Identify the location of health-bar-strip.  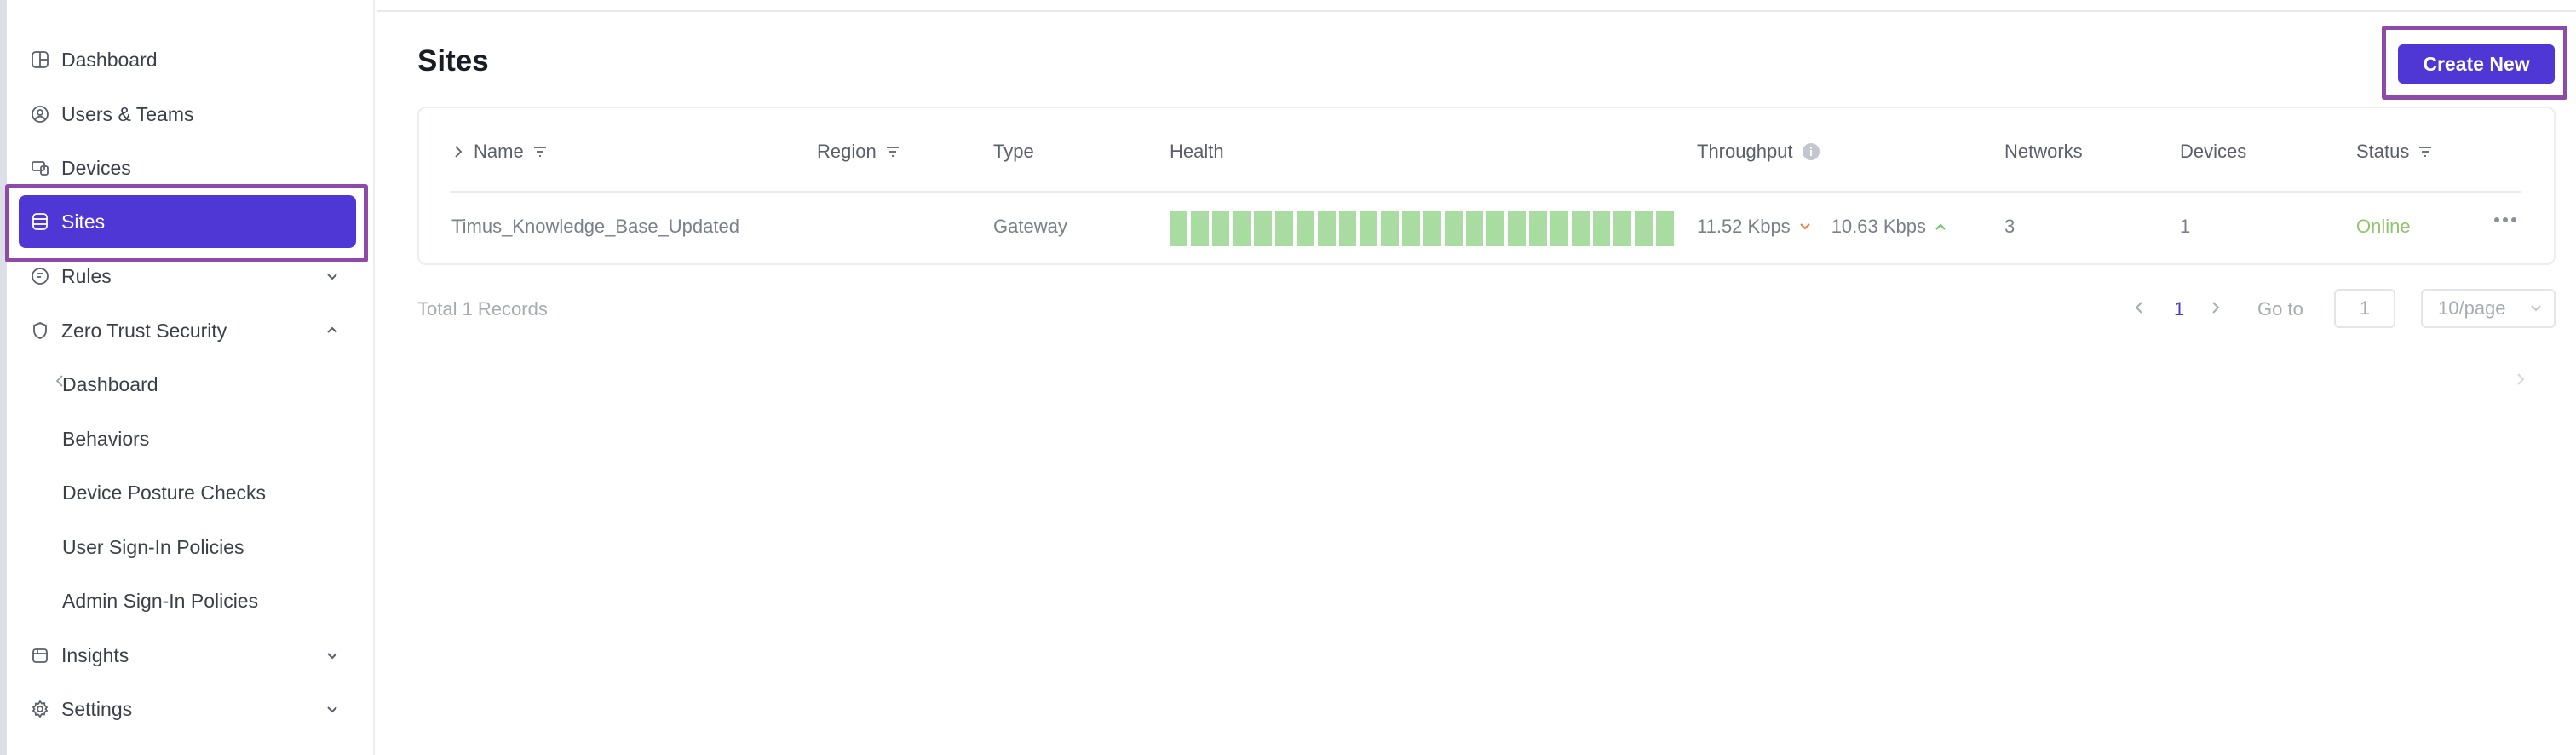
(1422, 228).